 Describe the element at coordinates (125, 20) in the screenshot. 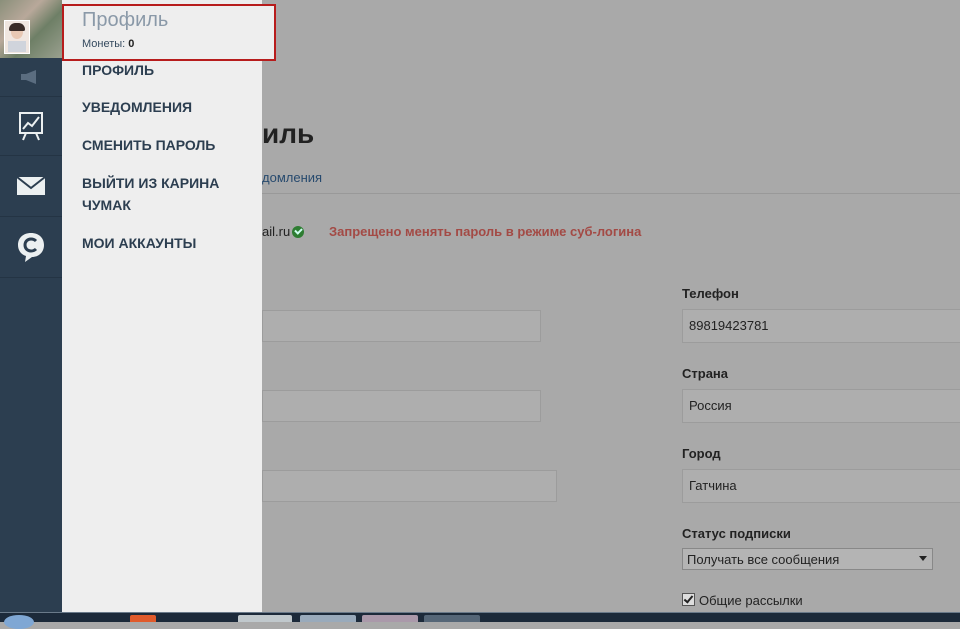

I see `menu-title: Профиль` at that location.